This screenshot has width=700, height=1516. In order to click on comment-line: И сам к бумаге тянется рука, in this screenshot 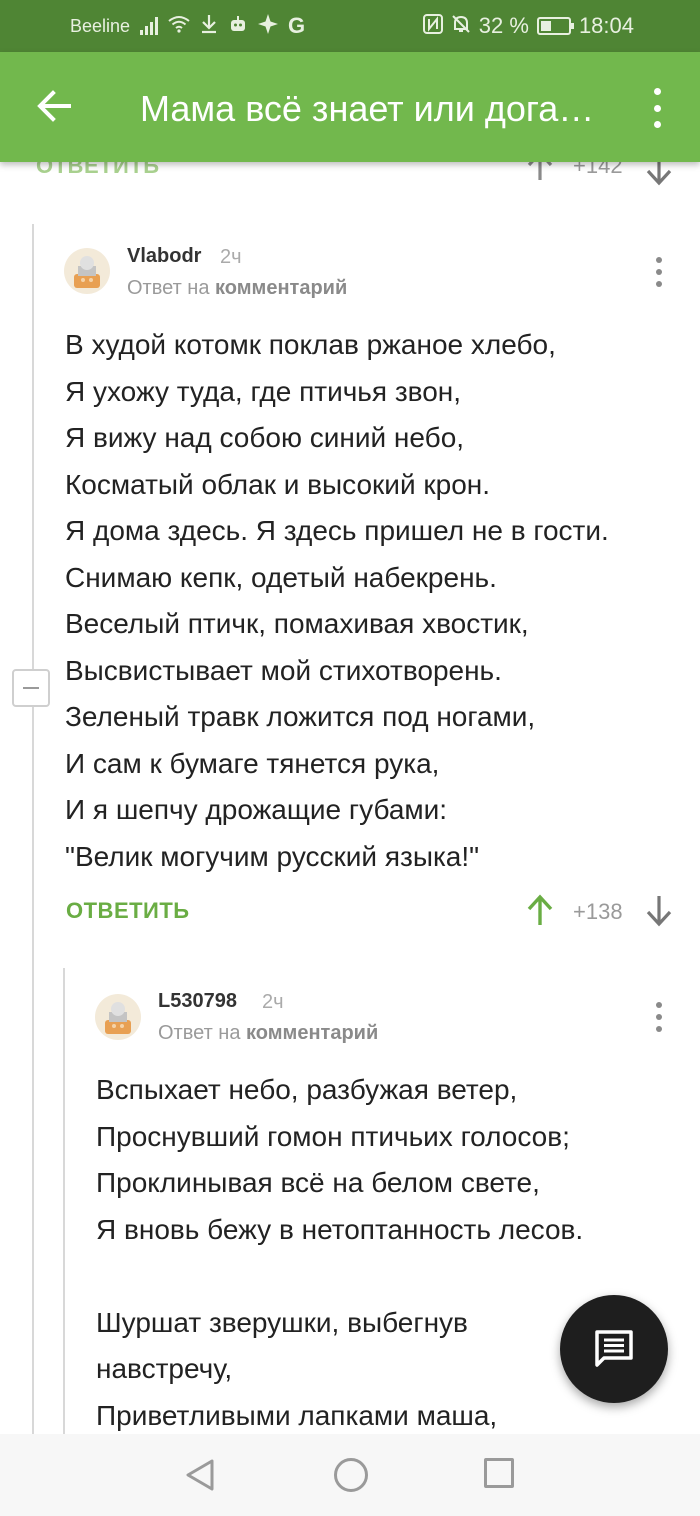, I will do `click(252, 763)`.